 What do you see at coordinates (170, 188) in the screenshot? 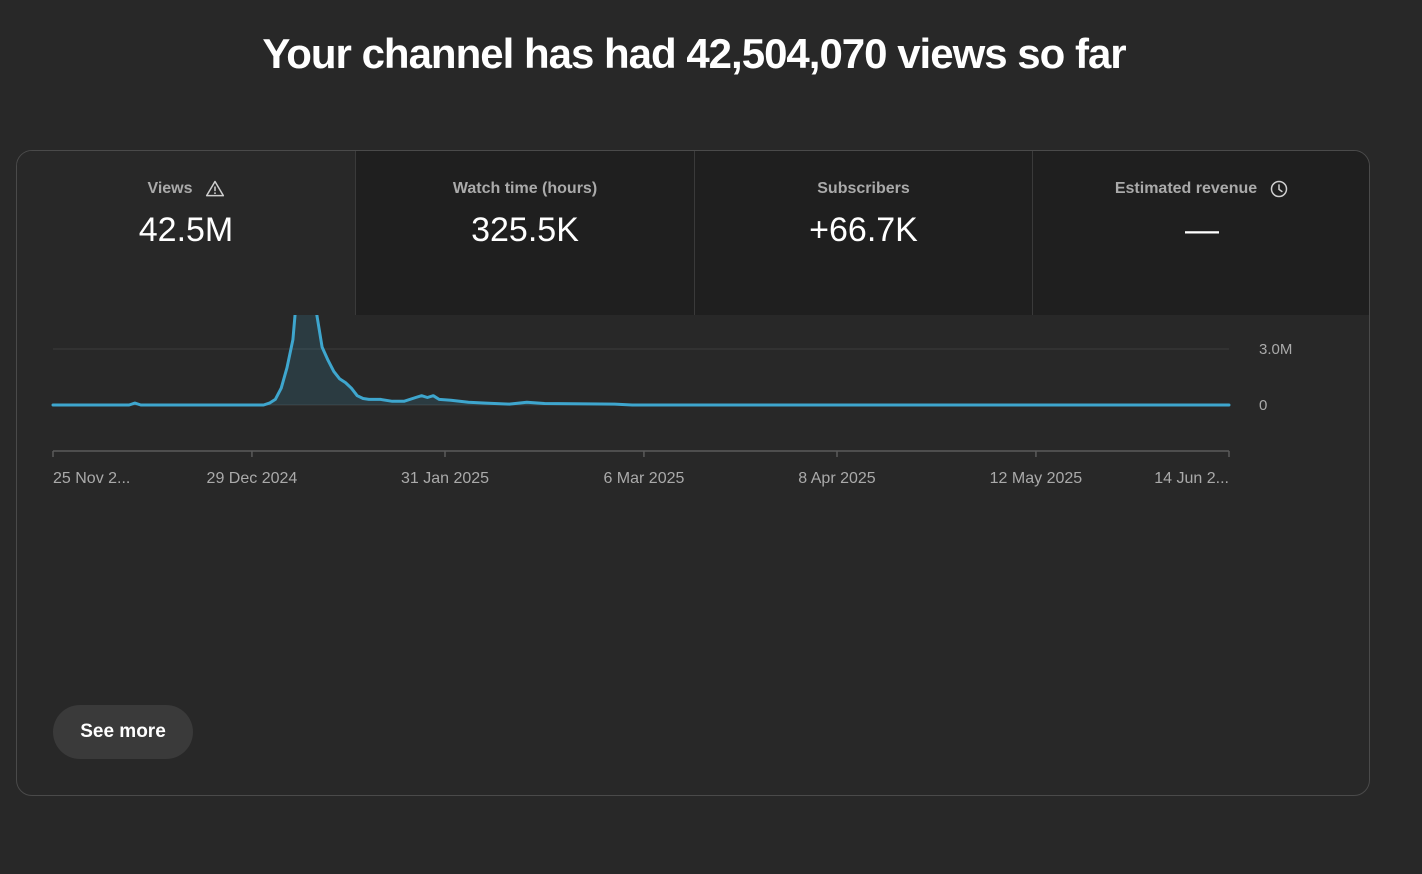
I see `tab-label-text: Views` at bounding box center [170, 188].